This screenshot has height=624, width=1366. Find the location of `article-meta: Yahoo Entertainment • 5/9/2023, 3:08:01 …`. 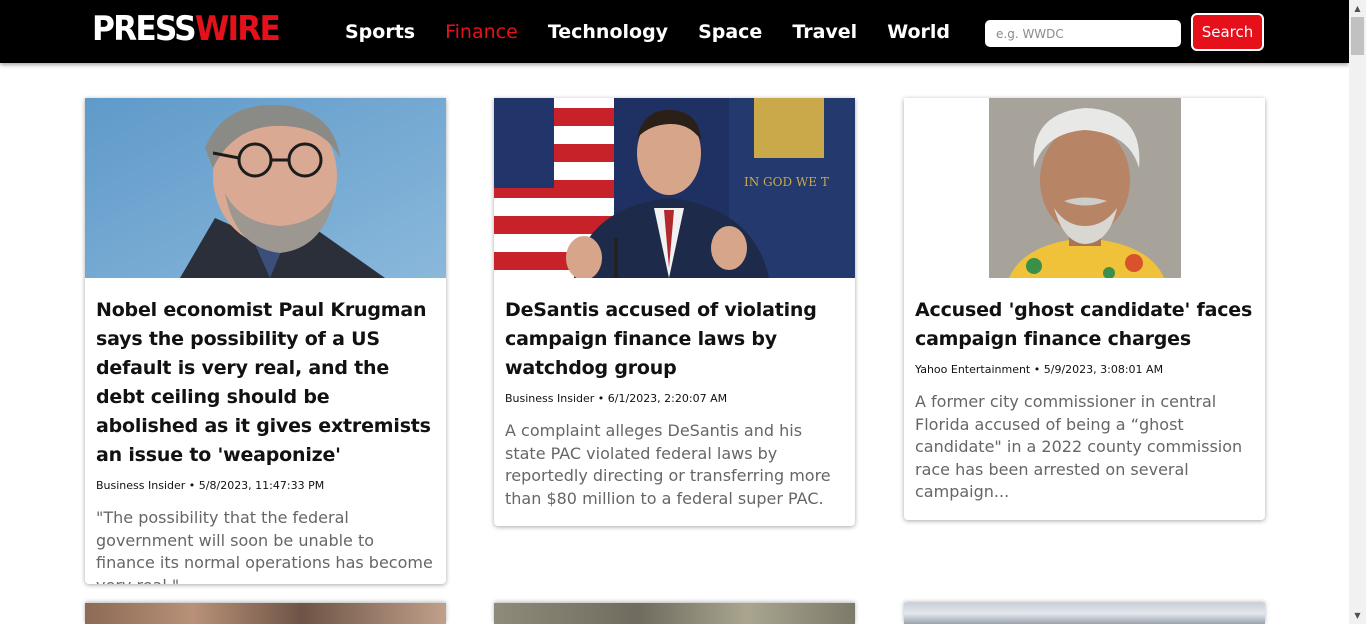

article-meta: Yahoo Entertainment • 5/9/2023, 3:08:01 … is located at coordinates (1084, 370).